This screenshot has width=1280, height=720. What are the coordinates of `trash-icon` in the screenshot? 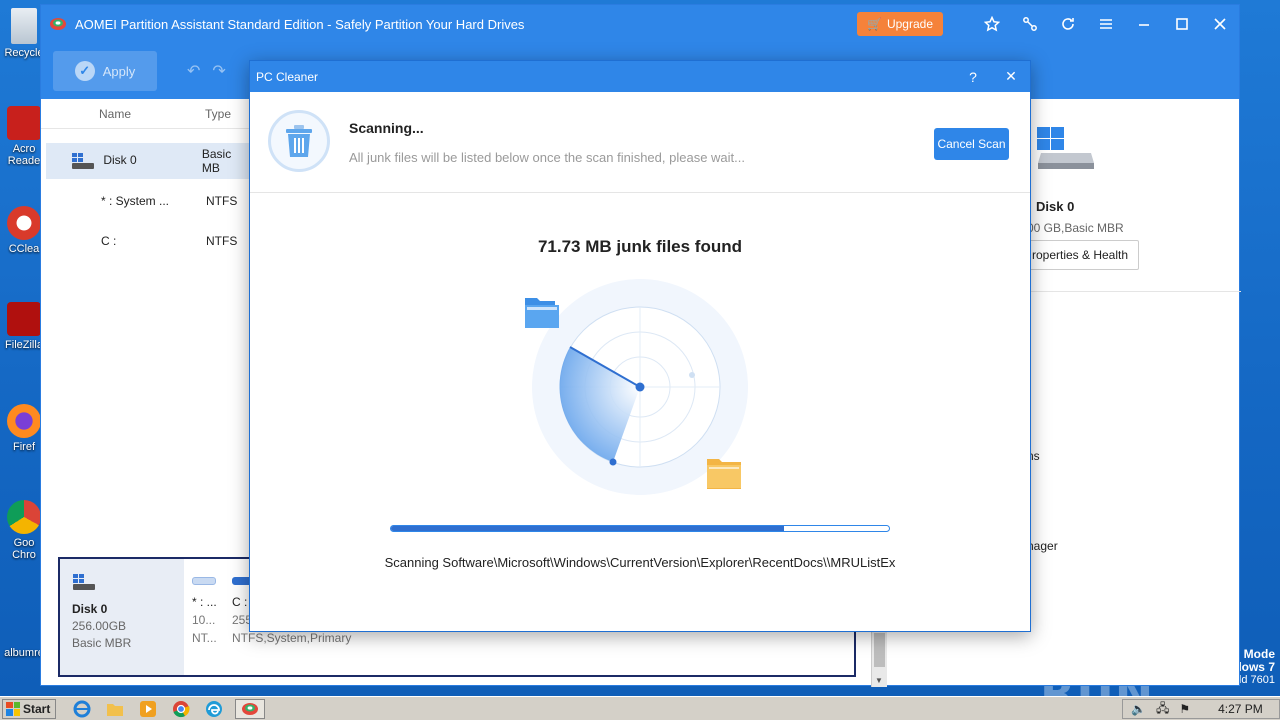 It's located at (299, 141).